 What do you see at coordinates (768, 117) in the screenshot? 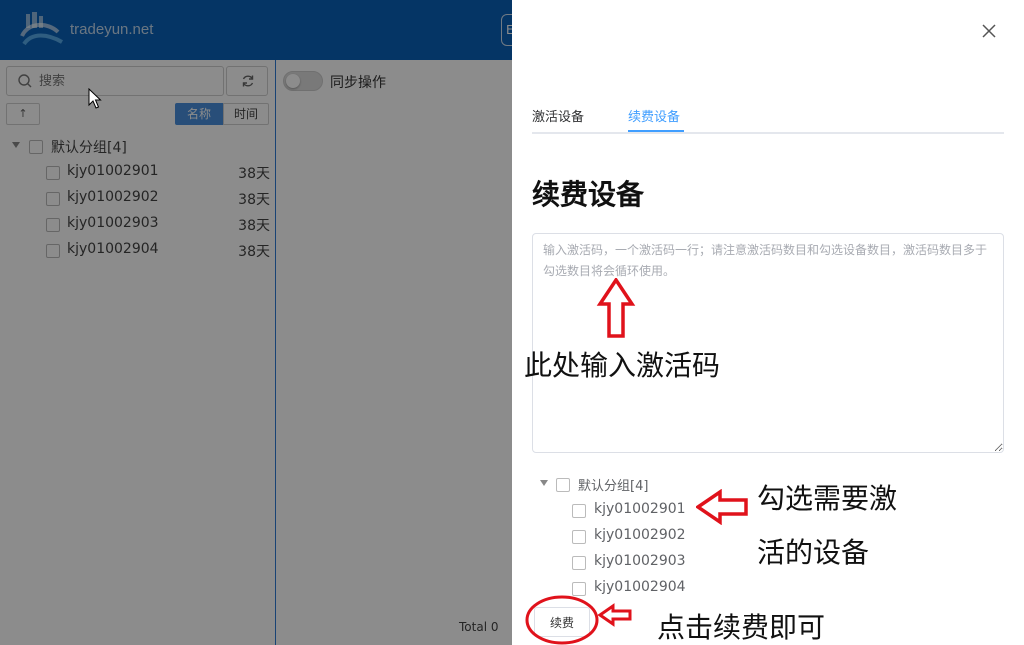
I see `drawer-tabs: 激活设备 续费设备` at bounding box center [768, 117].